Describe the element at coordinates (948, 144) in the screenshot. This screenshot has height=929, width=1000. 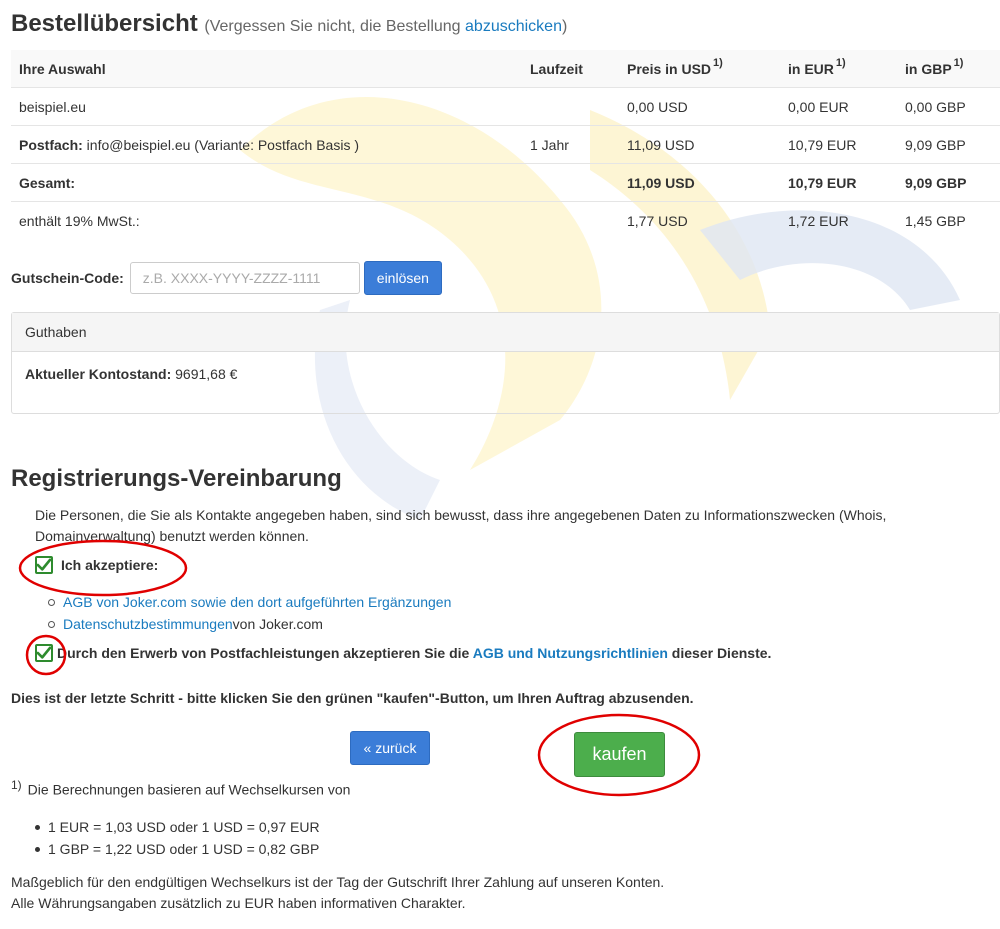
I see `gbp-cell: 9,09 GBP` at that location.